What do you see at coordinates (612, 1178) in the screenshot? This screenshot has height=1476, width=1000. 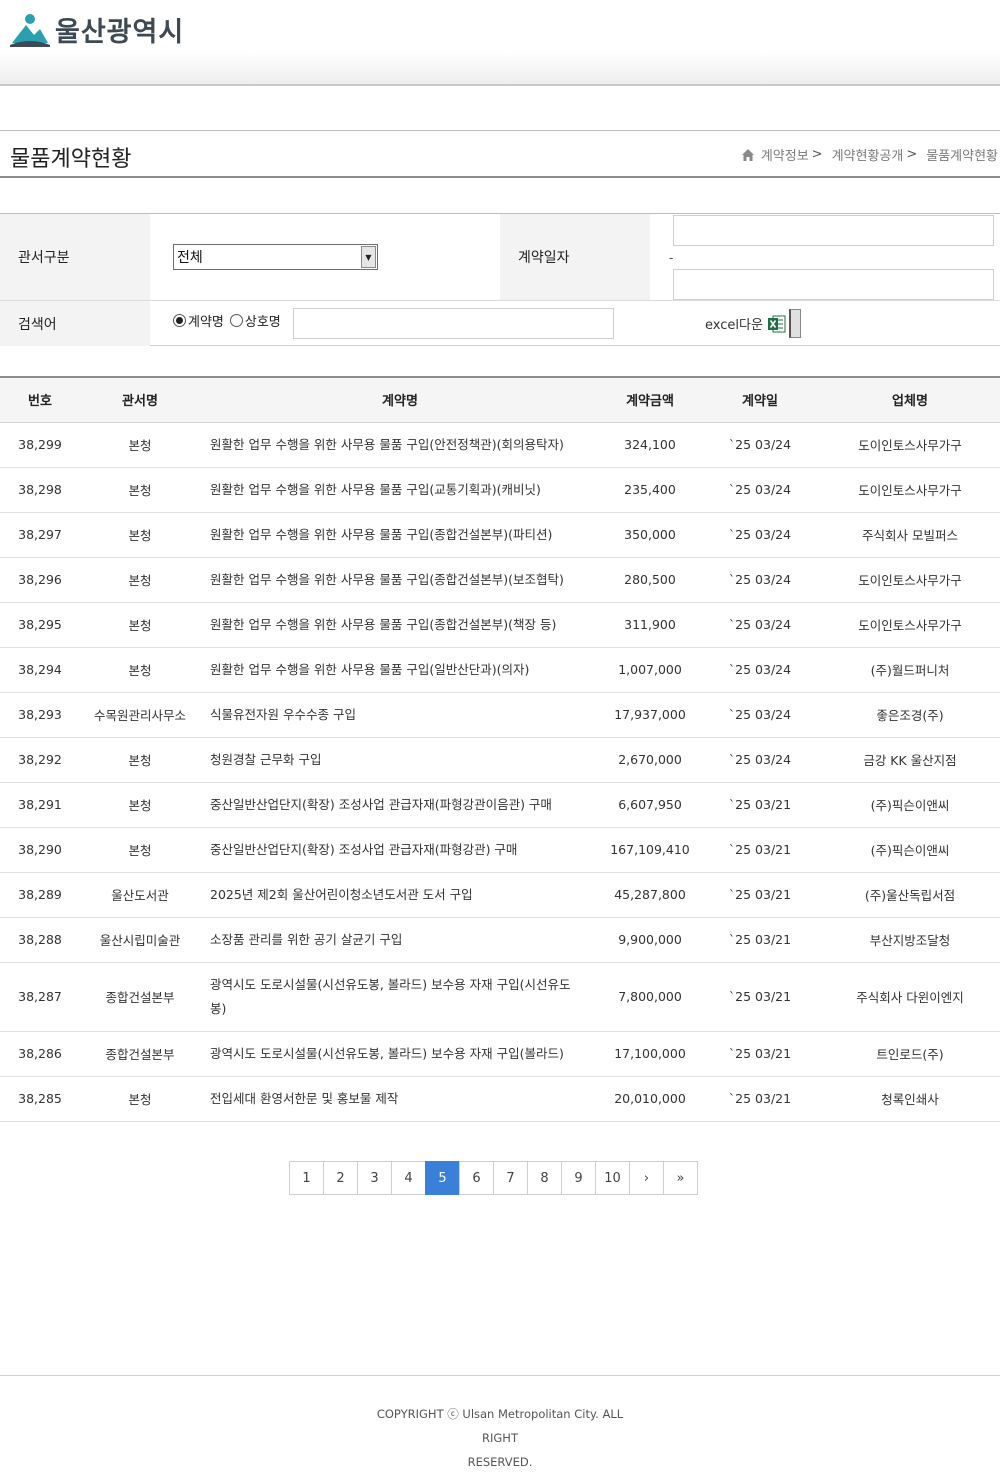 I see `page-button-10: 10` at bounding box center [612, 1178].